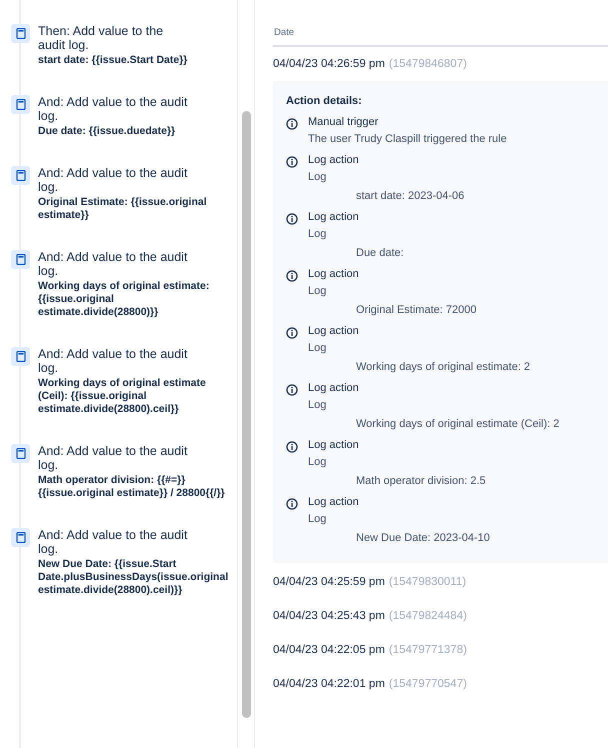 The height and width of the screenshot is (748, 608). What do you see at coordinates (427, 582) in the screenshot?
I see `log-id: (15479830011)` at bounding box center [427, 582].